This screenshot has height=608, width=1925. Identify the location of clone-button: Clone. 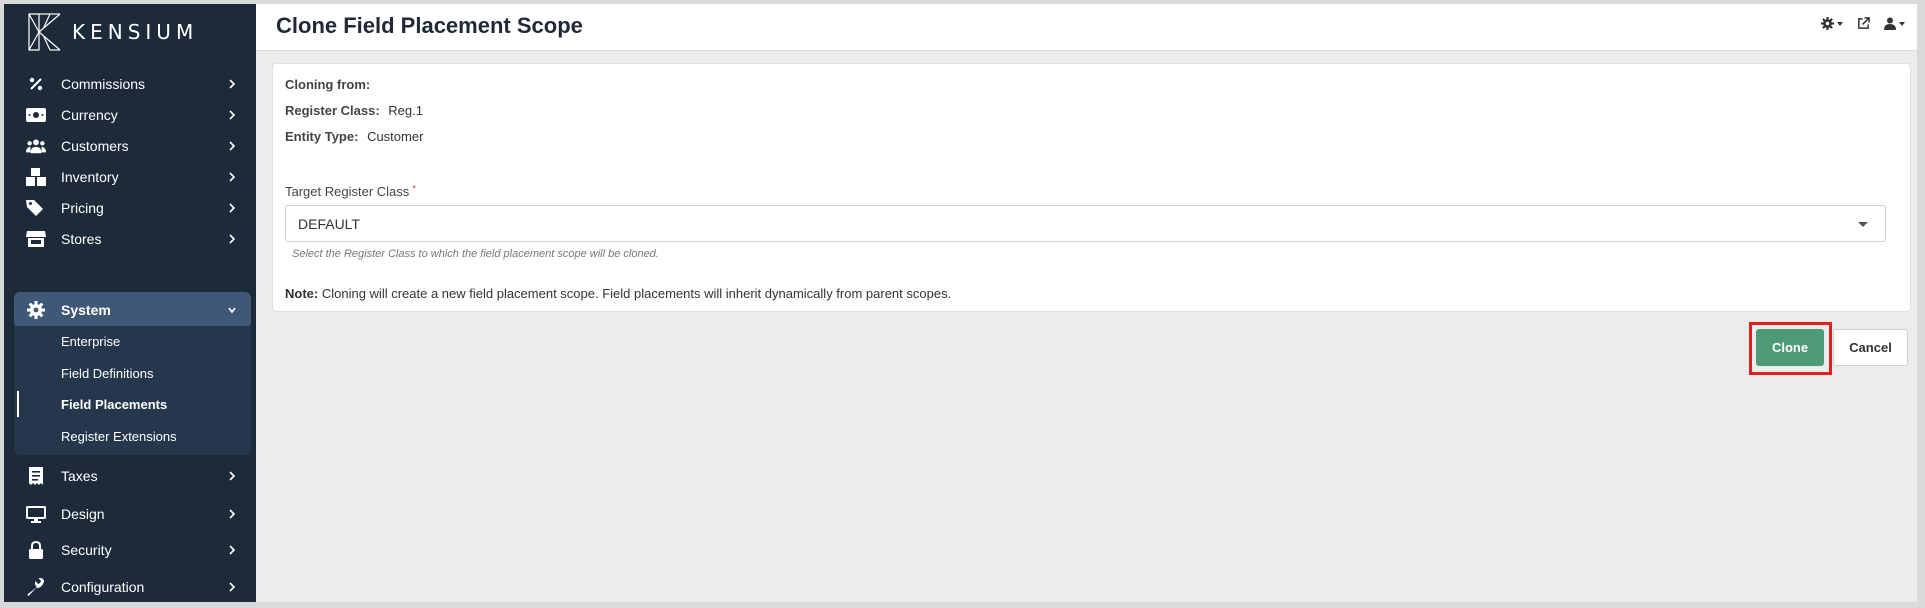
(1790, 347).